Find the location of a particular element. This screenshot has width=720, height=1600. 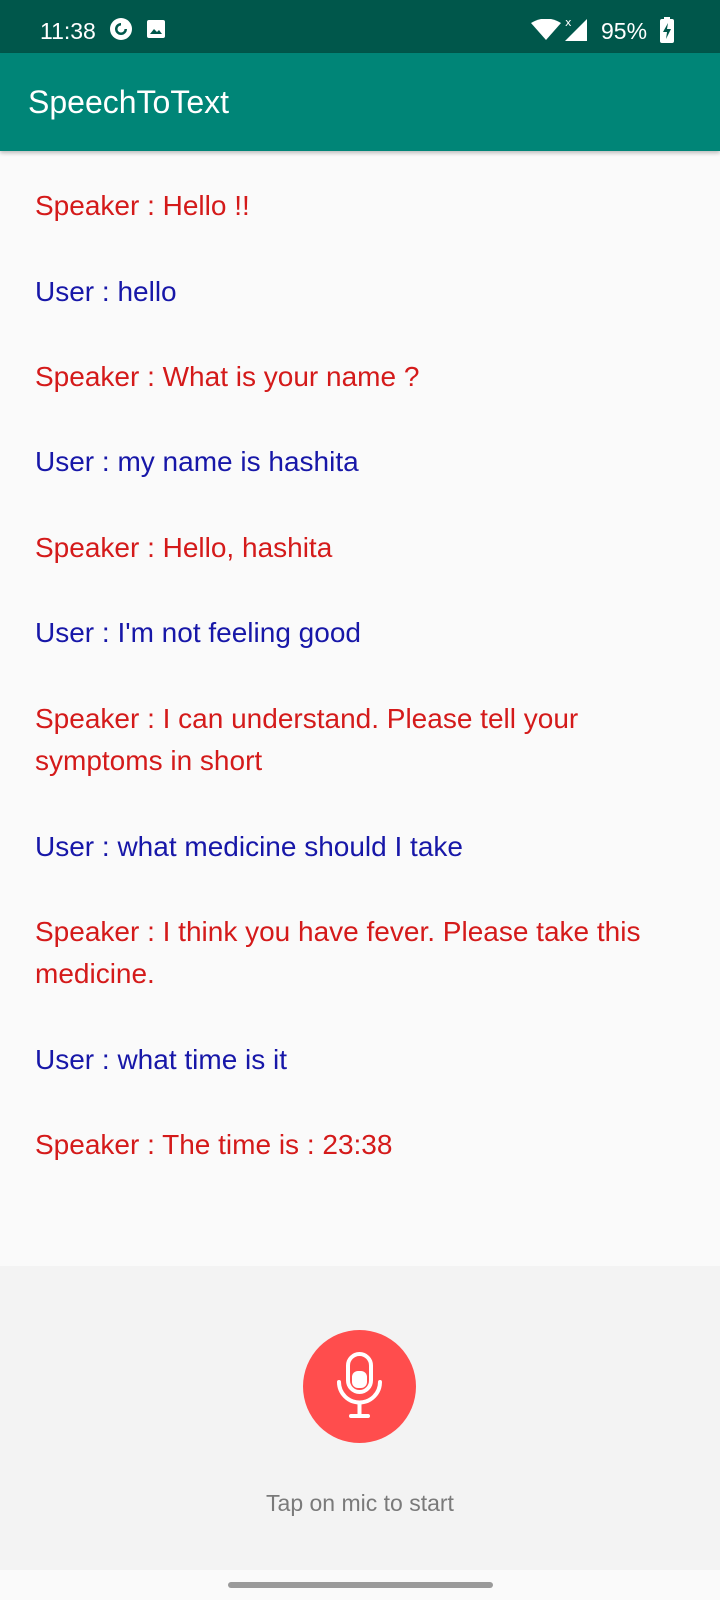

microphone-icon is located at coordinates (359, 1385).